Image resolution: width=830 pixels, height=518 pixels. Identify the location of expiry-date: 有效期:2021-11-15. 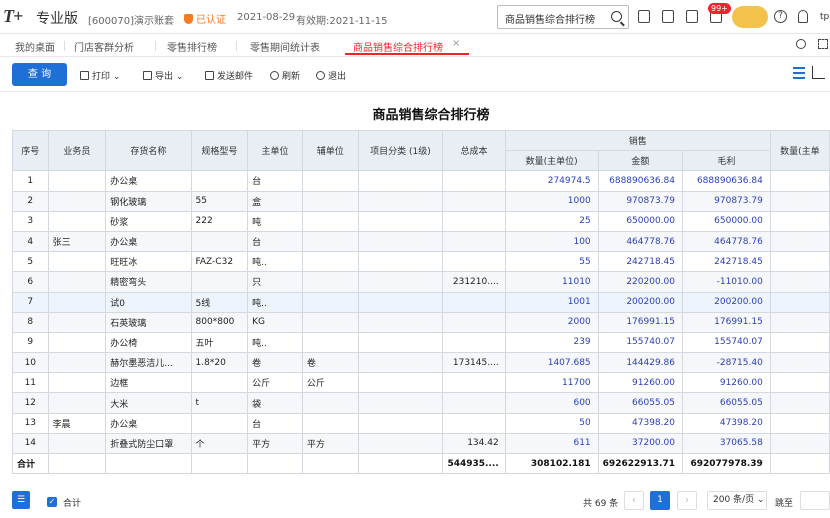
(342, 21).